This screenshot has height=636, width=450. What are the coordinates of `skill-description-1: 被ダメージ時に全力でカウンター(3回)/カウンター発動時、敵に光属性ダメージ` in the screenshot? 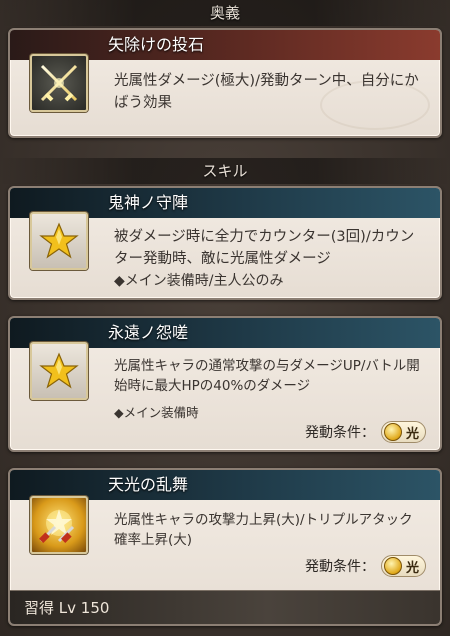 It's located at (264, 248).